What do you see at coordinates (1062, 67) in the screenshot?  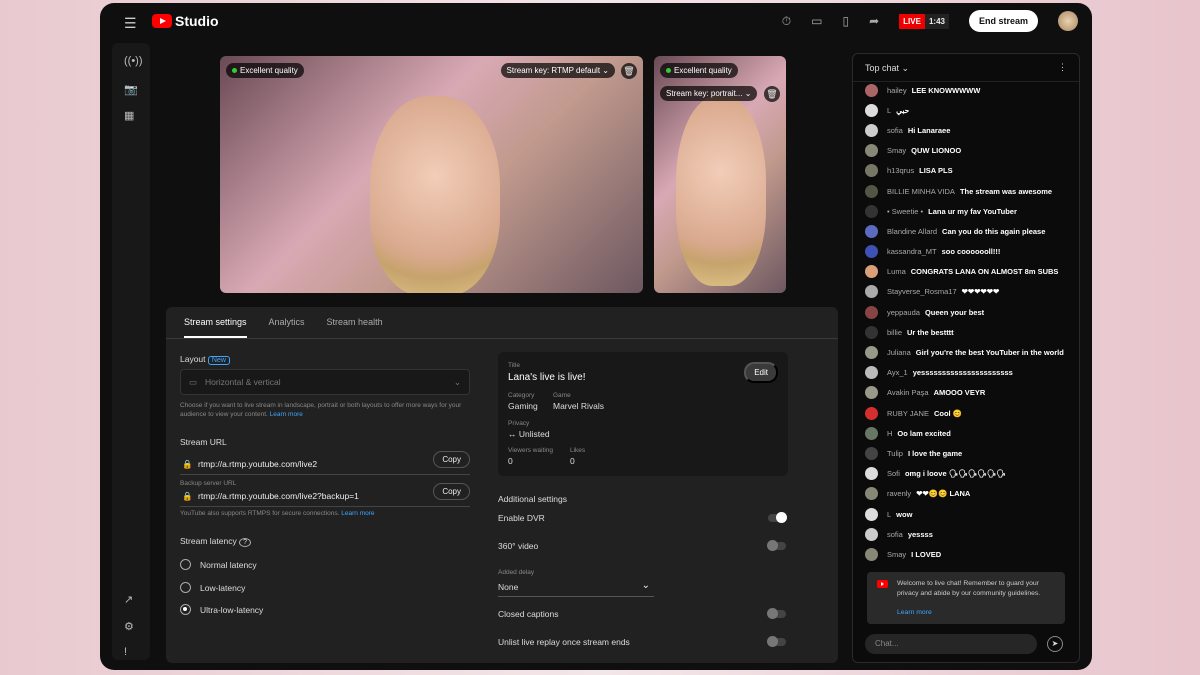 I see `more-options-icon: ⋮` at bounding box center [1062, 67].